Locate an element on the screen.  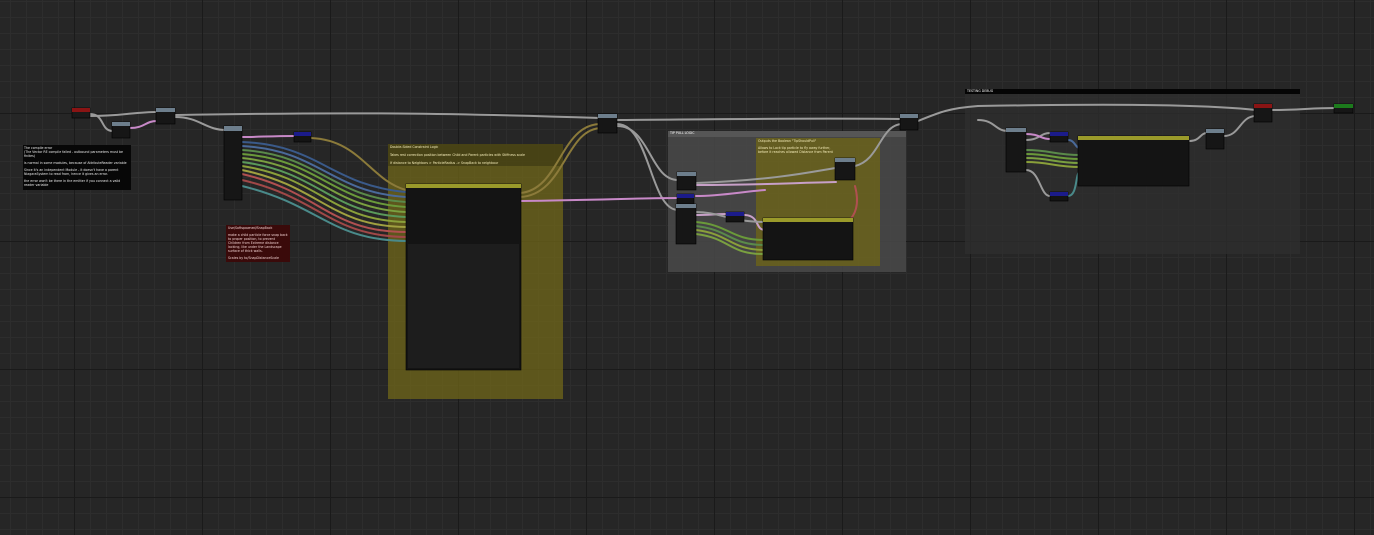
snapback-line-2: Scales by to/SnapDistanceScale is located at coordinates (253, 258).